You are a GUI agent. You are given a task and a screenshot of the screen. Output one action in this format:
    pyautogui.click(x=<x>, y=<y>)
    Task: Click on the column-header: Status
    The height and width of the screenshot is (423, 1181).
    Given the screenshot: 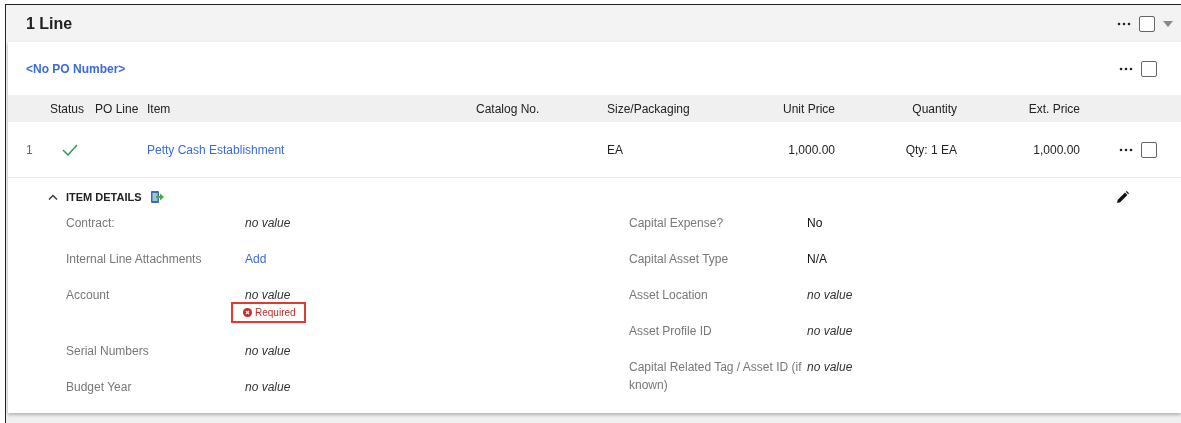 What is the action you would take?
    pyautogui.click(x=68, y=109)
    